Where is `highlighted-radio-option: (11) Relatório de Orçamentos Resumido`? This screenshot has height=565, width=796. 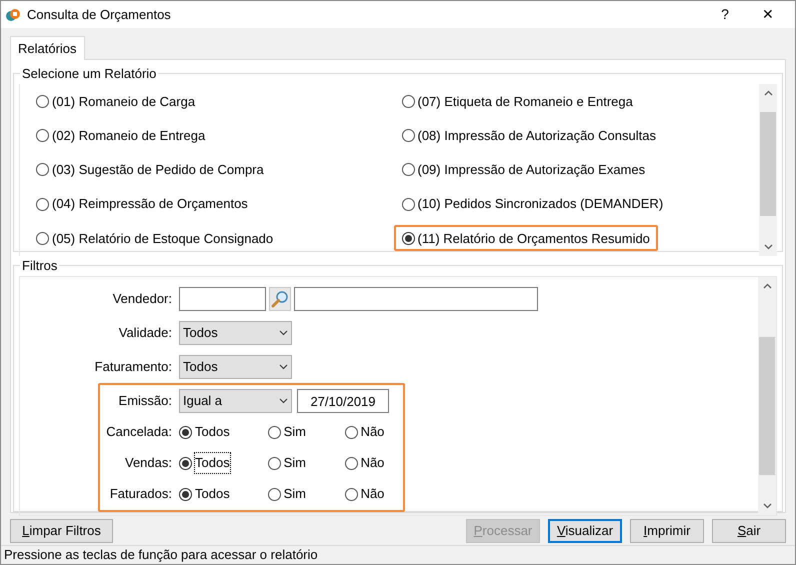 highlighted-radio-option: (11) Relatório de Orçamentos Resumido is located at coordinates (526, 238).